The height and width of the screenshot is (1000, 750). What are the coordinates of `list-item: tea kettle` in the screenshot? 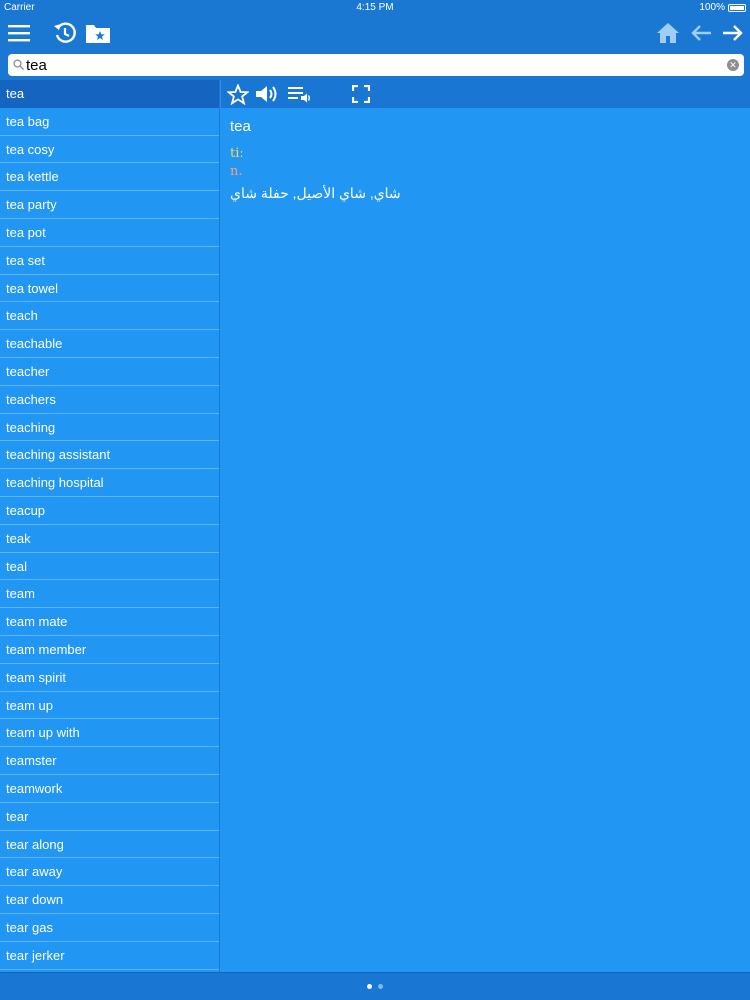 It's located at (109, 177).